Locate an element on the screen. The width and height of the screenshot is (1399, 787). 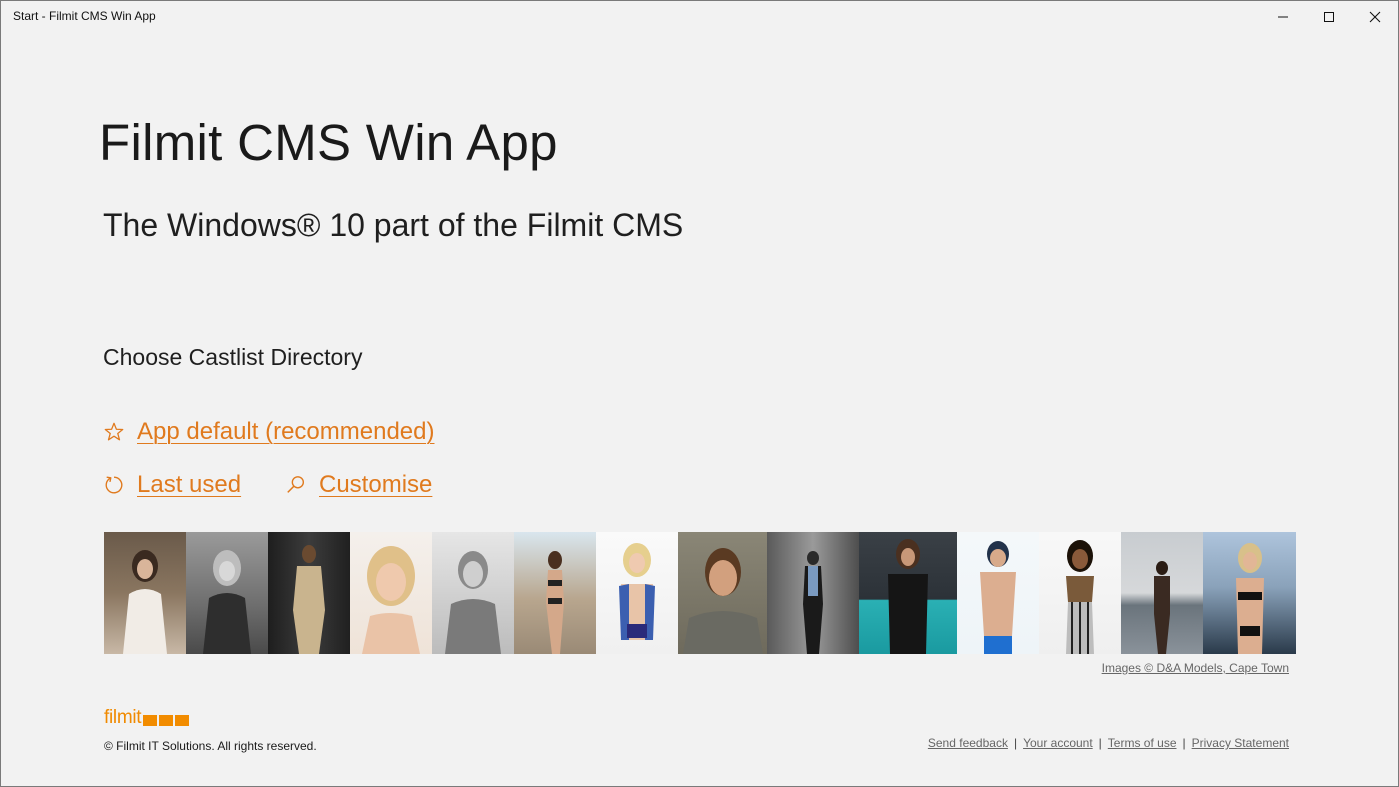
customise-label: Customise is located at coordinates (376, 484).